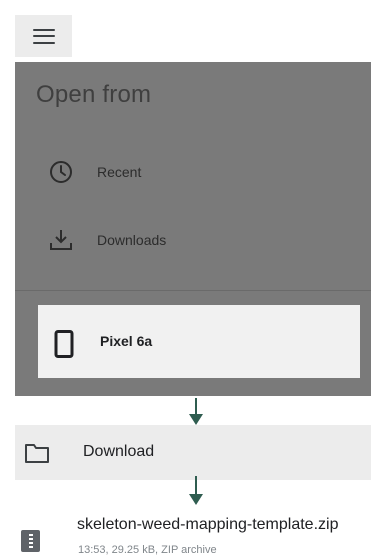 This screenshot has width=371, height=556. I want to click on hamburger-menu-icon, so click(43, 36).